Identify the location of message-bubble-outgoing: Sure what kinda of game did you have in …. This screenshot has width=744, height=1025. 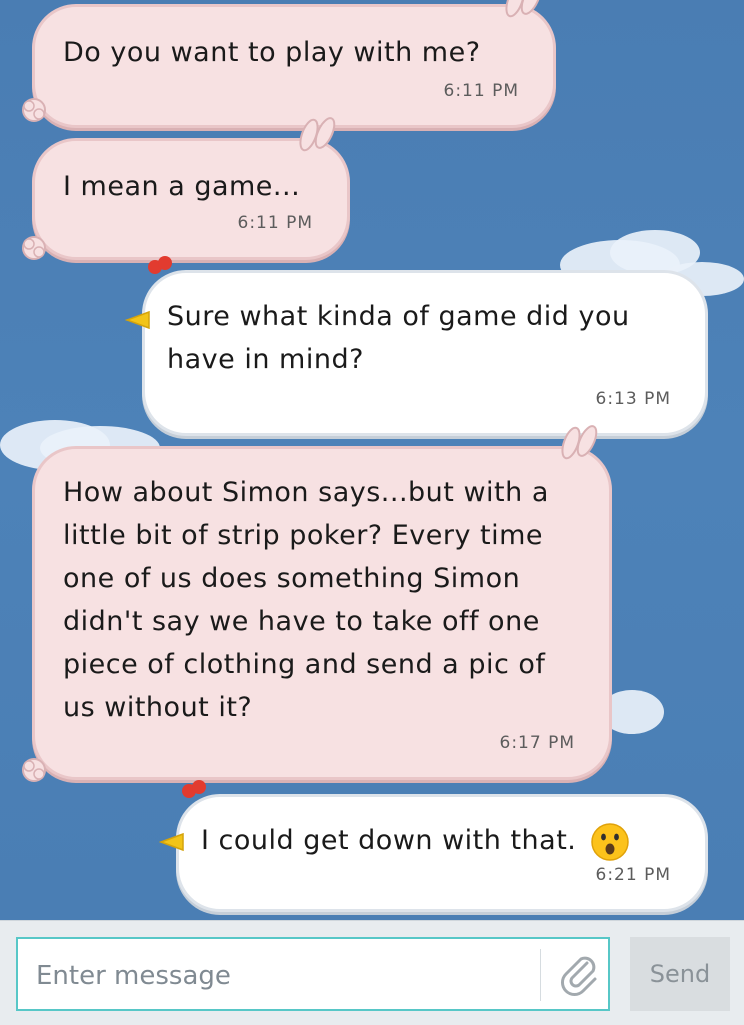
(416, 346).